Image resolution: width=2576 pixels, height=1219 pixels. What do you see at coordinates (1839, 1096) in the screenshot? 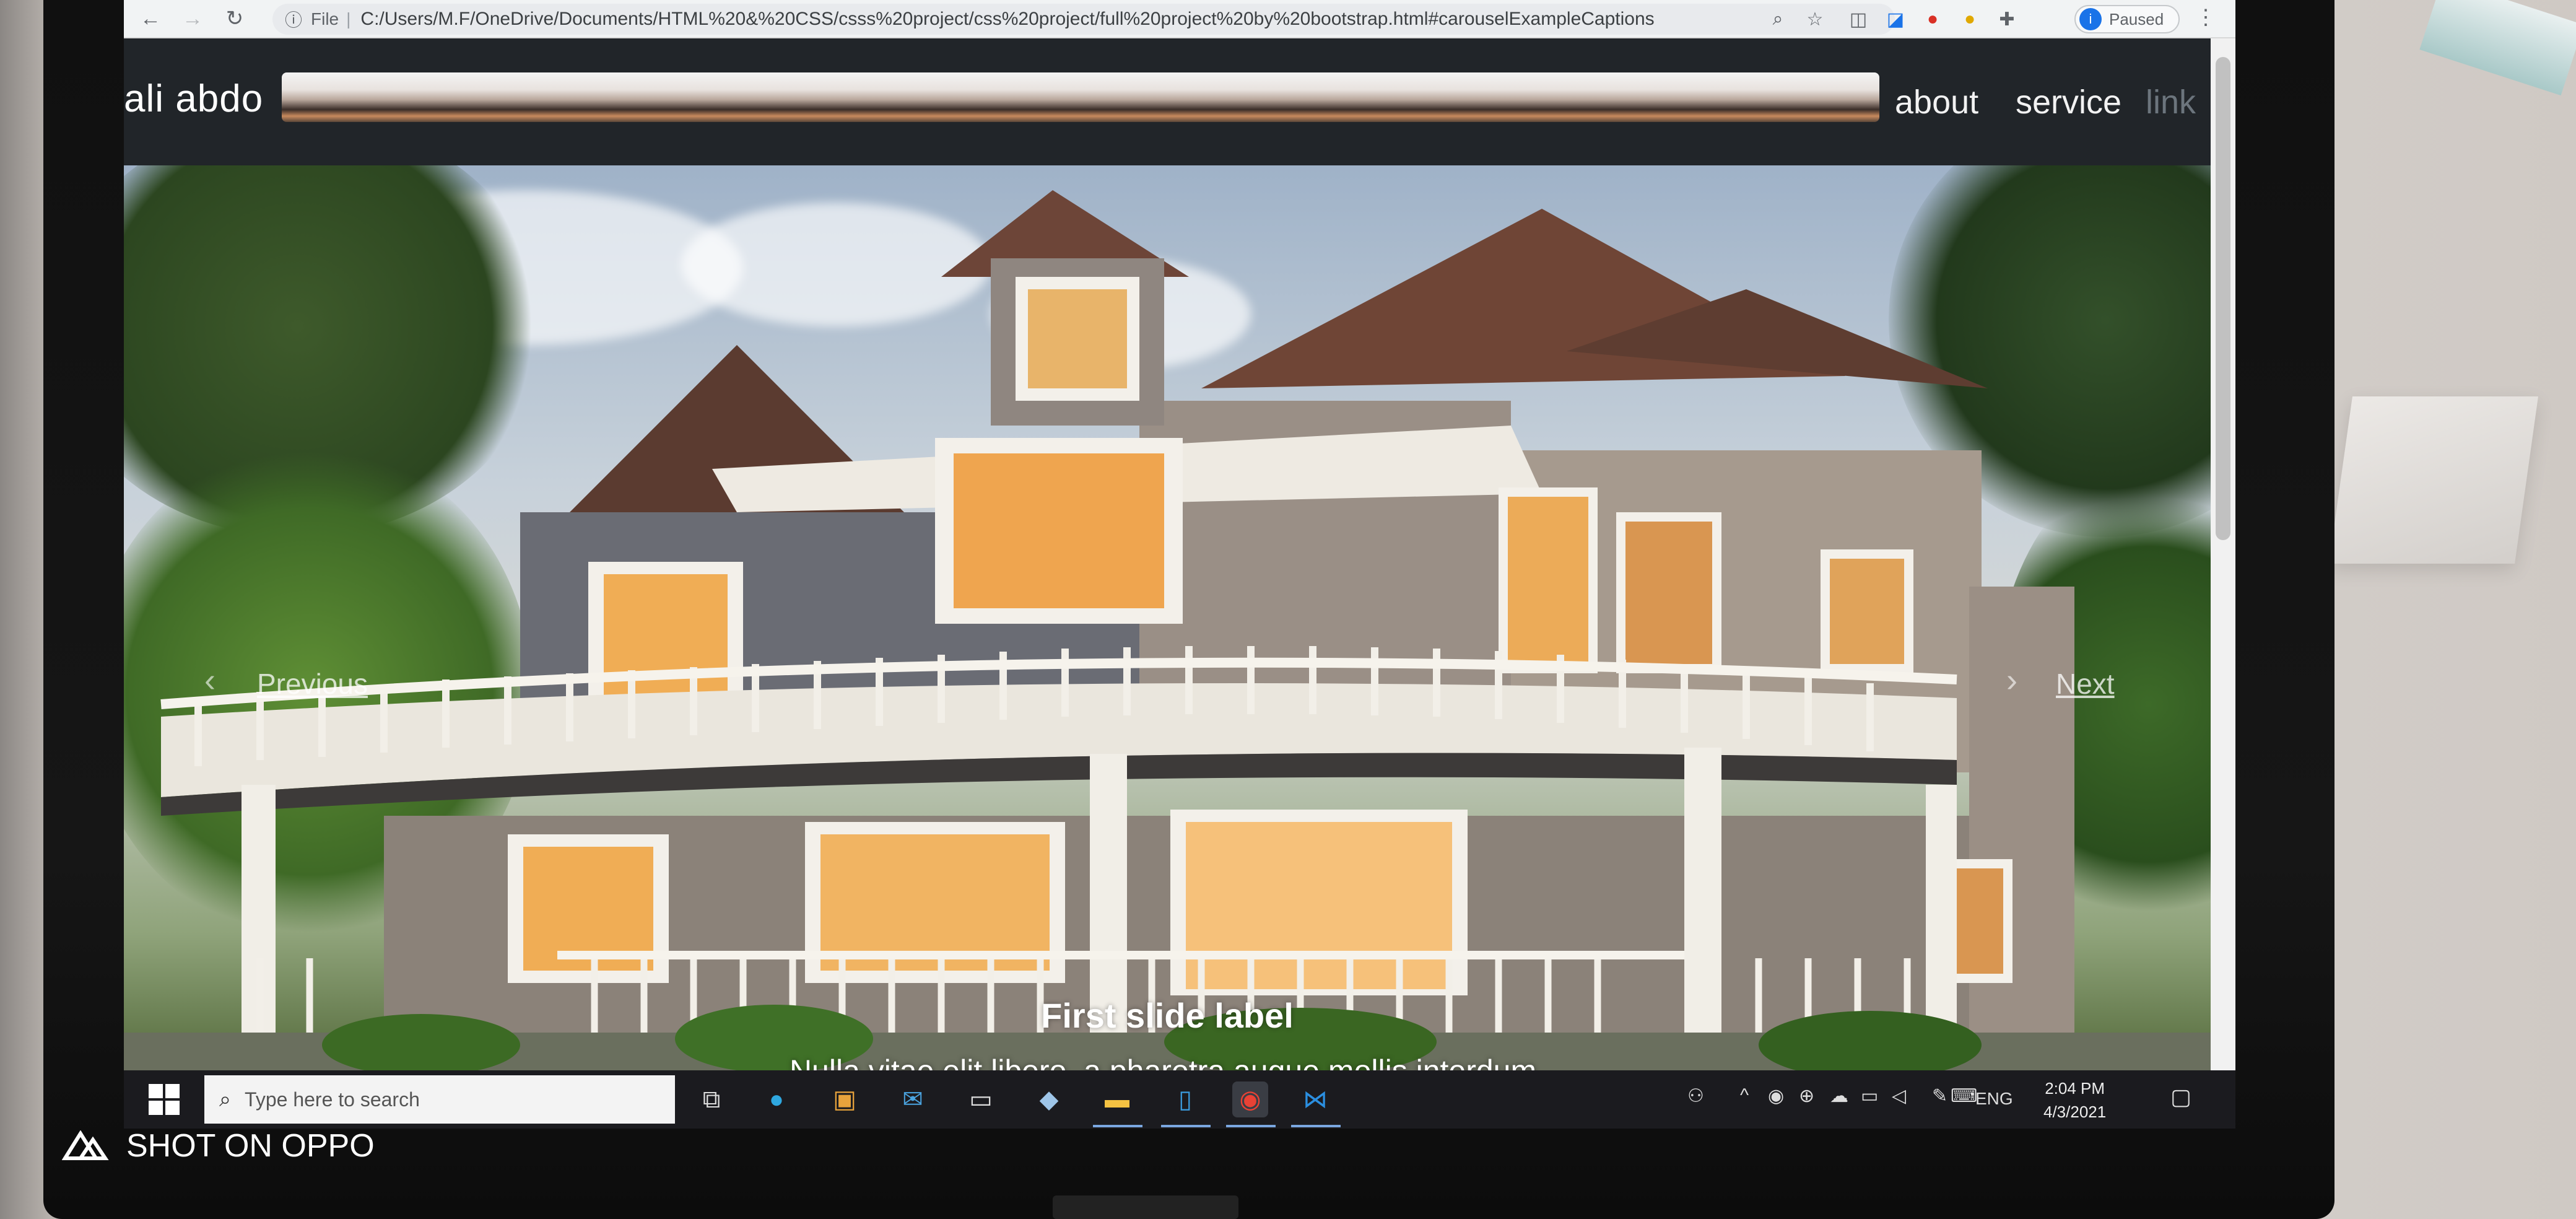
I see `cloud-icon: ☁` at bounding box center [1839, 1096].